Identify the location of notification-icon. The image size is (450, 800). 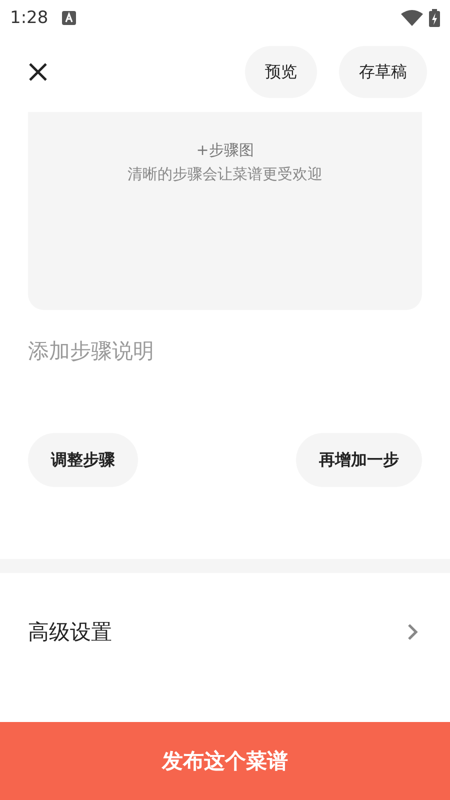
(69, 18).